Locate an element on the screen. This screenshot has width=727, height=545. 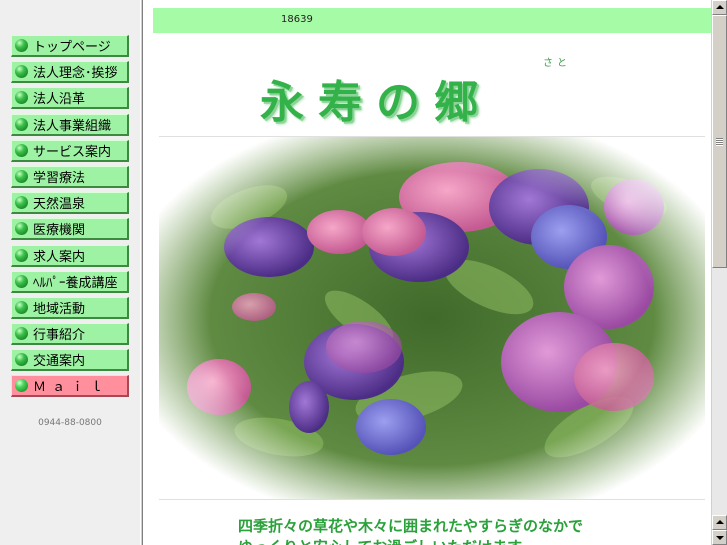
nav-button-7: 天然温泉 is located at coordinates (70, 203).